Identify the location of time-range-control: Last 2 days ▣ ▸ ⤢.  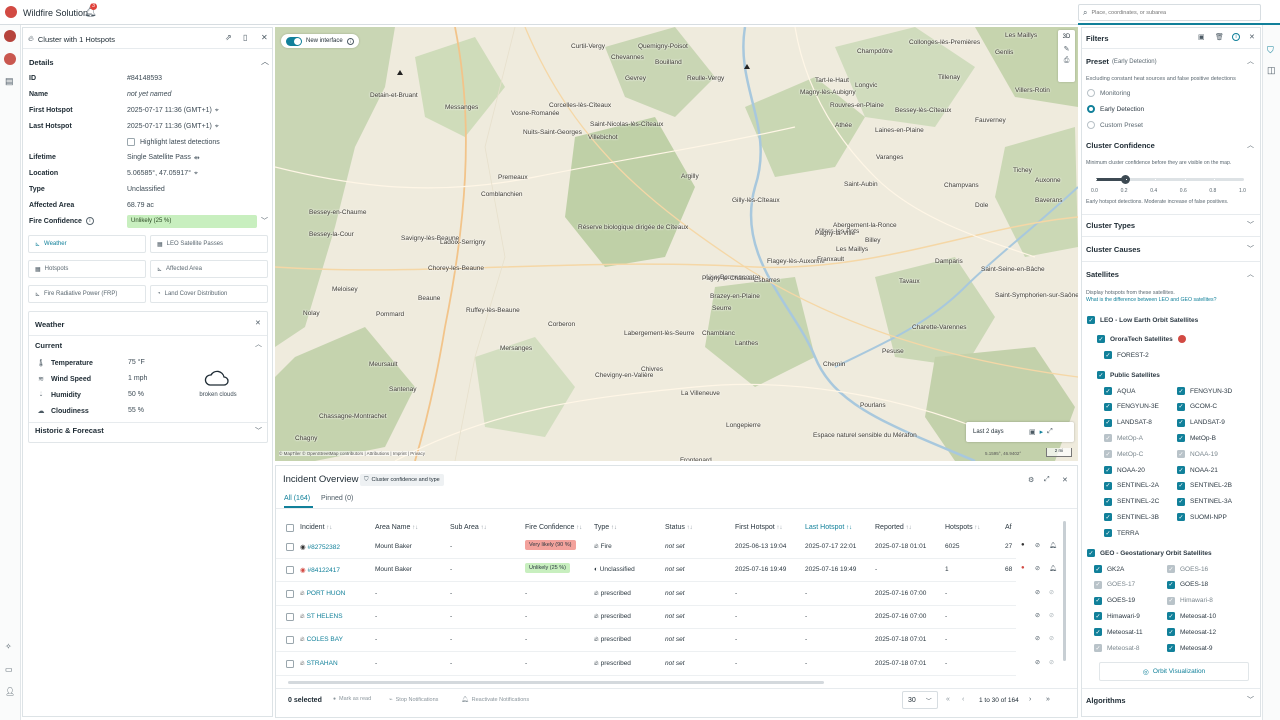
(1020, 432).